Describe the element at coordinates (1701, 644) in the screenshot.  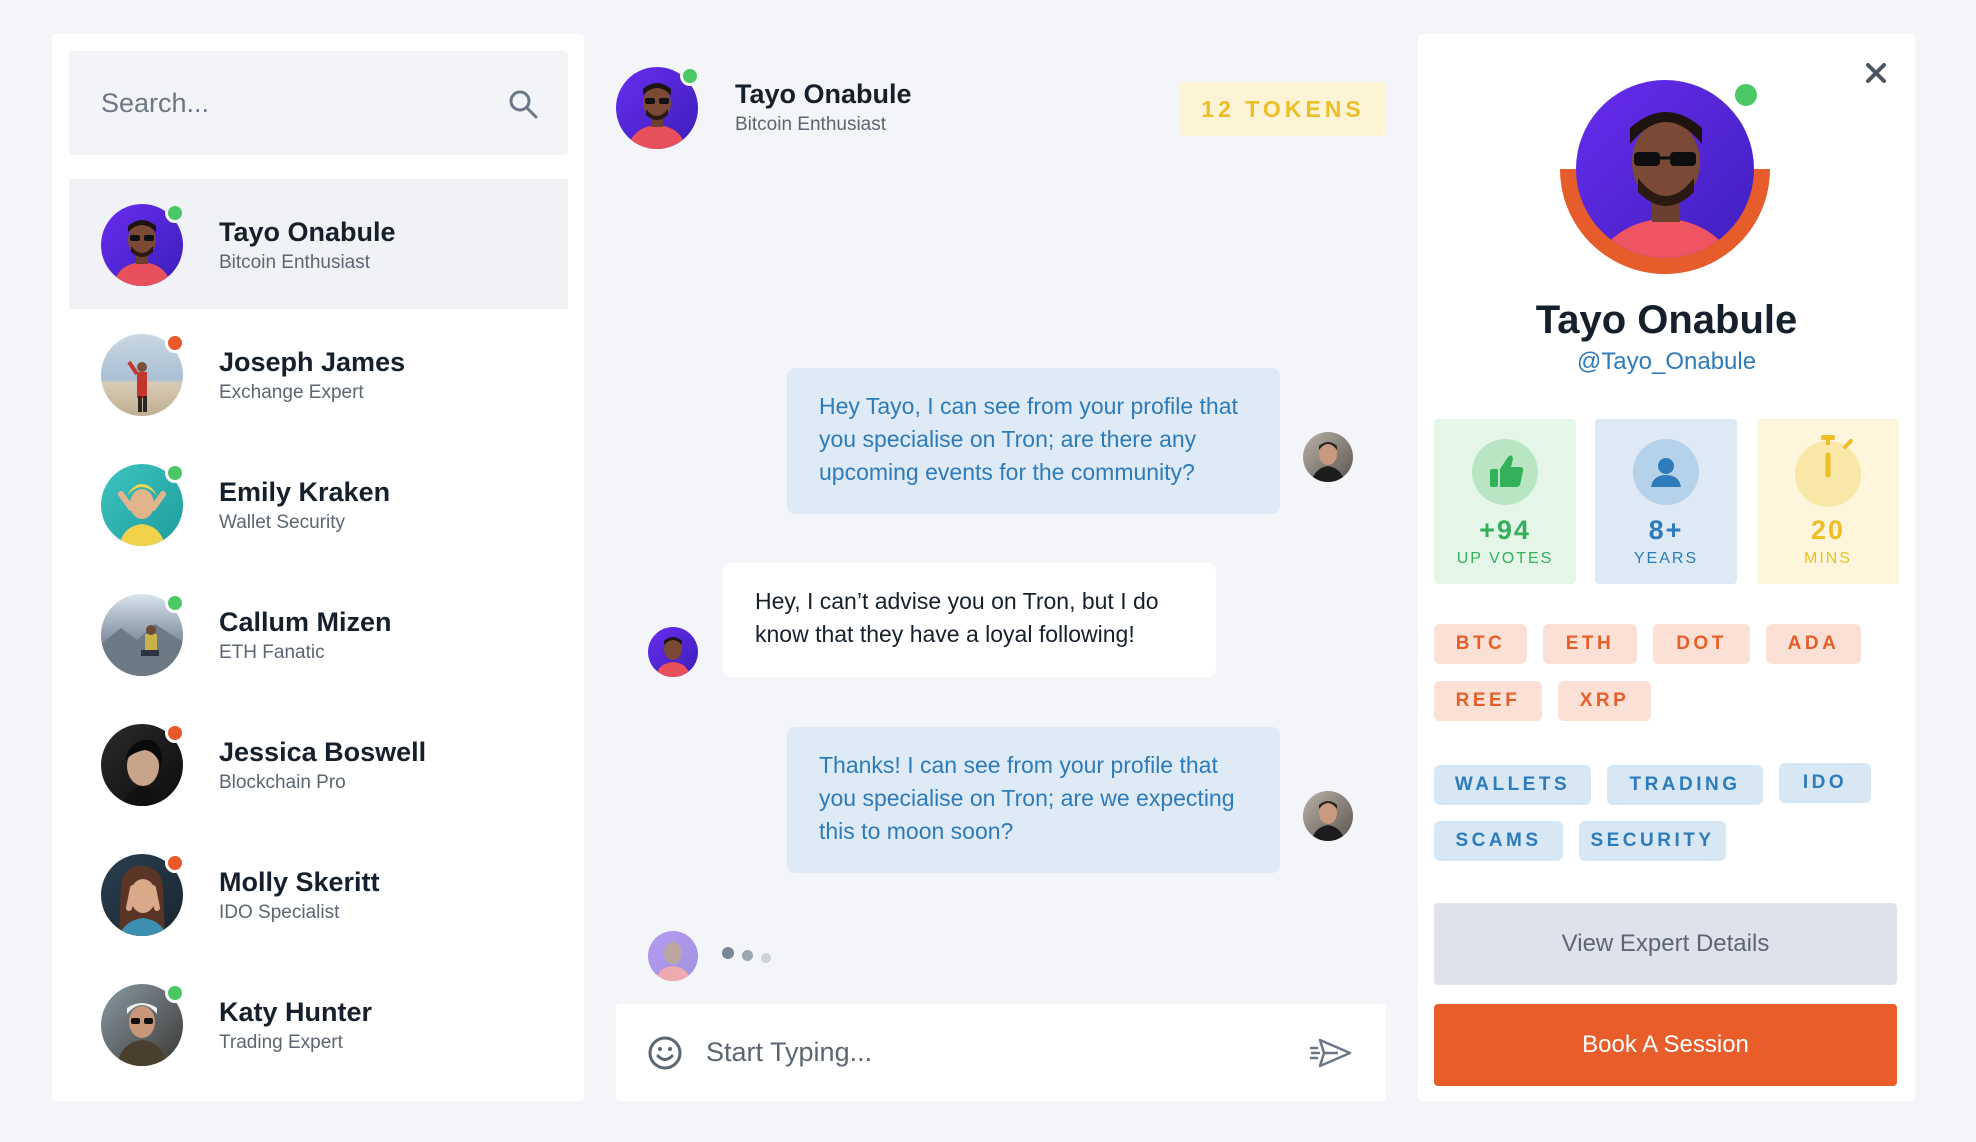
I see `coin-tag: DOT` at that location.